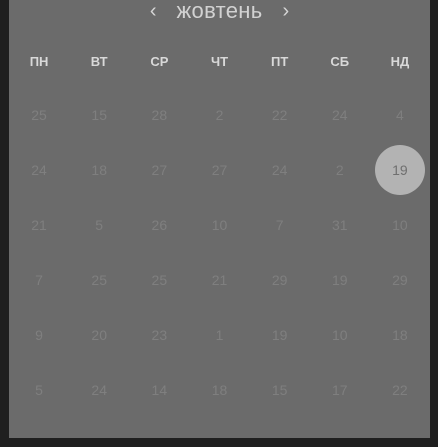 This screenshot has height=447, width=438. I want to click on calendar-header: ‹ жовтень ›, so click(219, 11).